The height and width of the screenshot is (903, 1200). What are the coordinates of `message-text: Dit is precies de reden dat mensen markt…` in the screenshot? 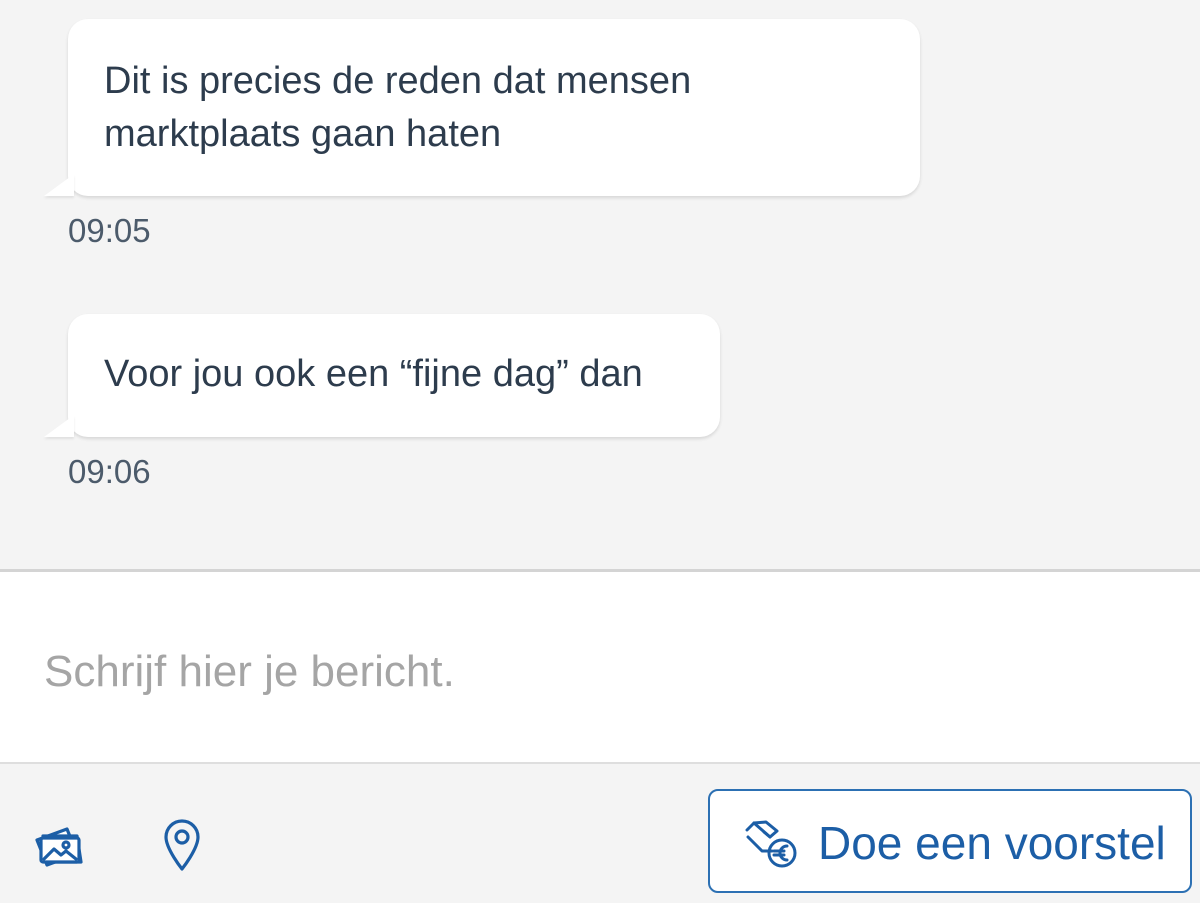 It's located at (398, 107).